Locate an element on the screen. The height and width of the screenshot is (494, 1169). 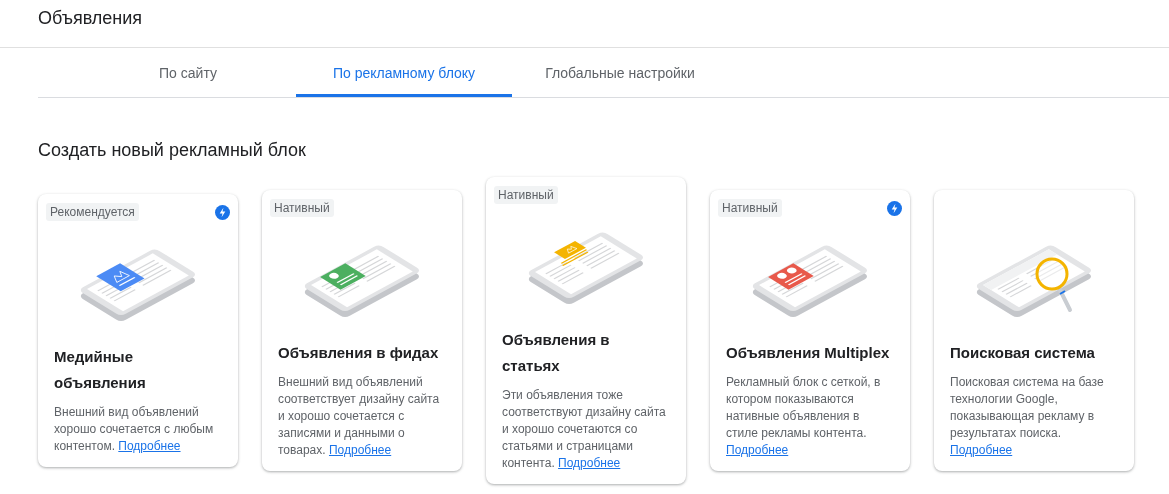
card-description: Внешний вид объявлений хорошо сочетается с любым контентом. Подробнее is located at coordinates (134, 429).